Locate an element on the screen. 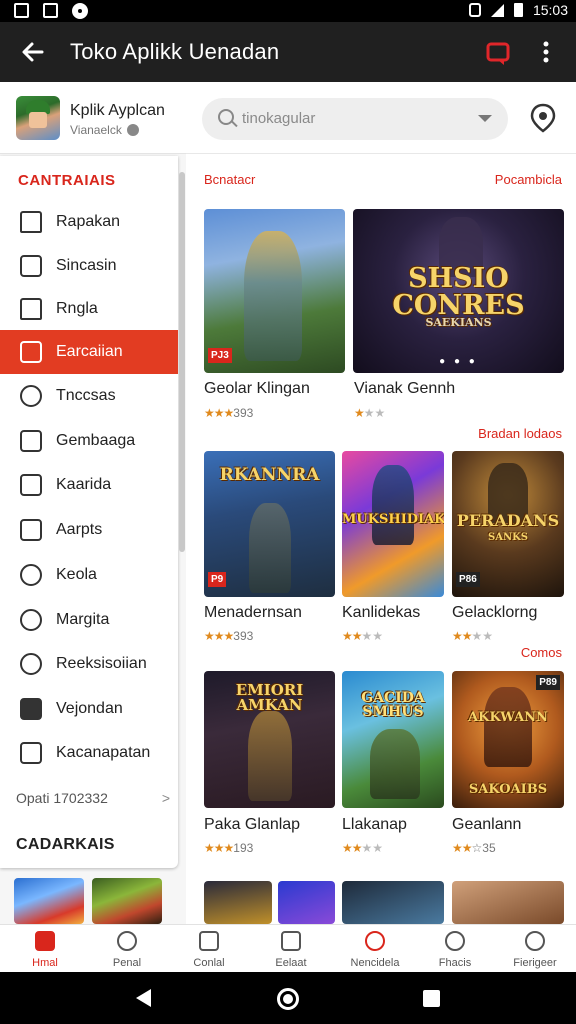  warrior-art is located at coordinates (273, 296).